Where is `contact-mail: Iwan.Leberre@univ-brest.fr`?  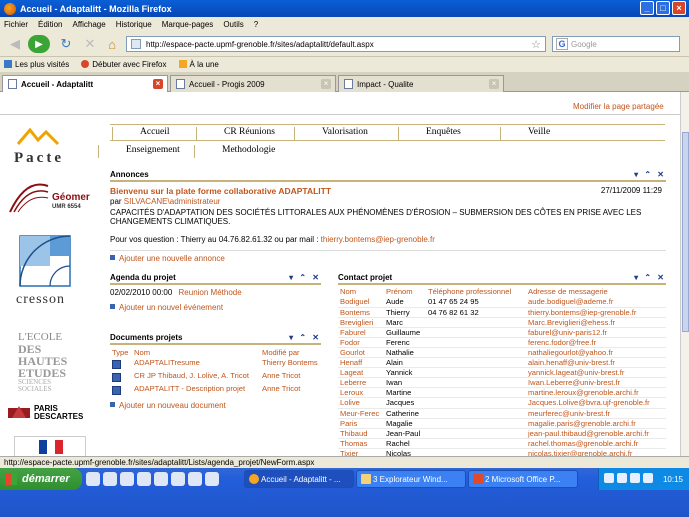
contact-mail: Iwan.Leberre@univ-brest.fr is located at coordinates (596, 383).